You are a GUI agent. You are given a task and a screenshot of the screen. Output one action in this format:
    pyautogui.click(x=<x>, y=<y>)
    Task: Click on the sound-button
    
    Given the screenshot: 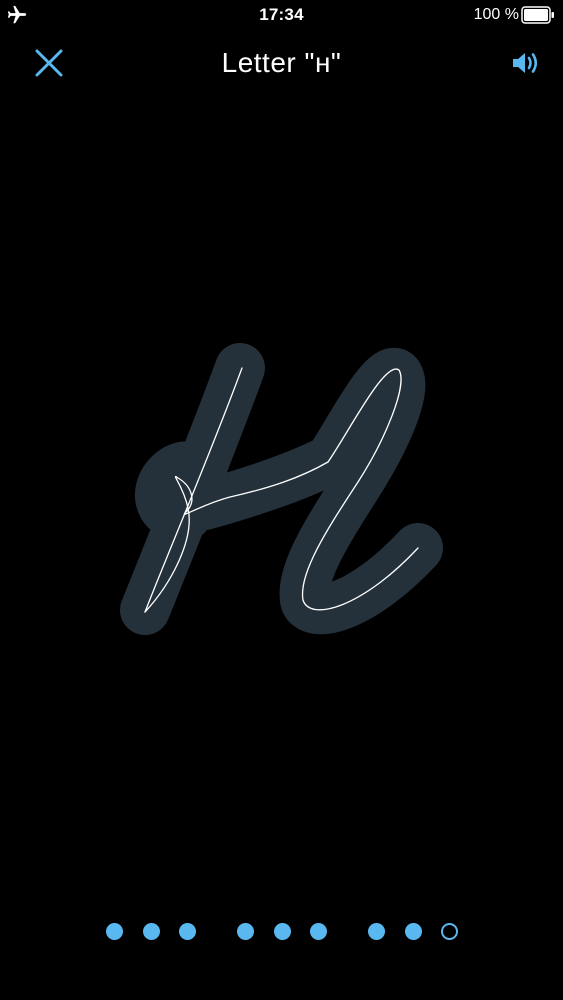 What is the action you would take?
    pyautogui.click(x=526, y=63)
    